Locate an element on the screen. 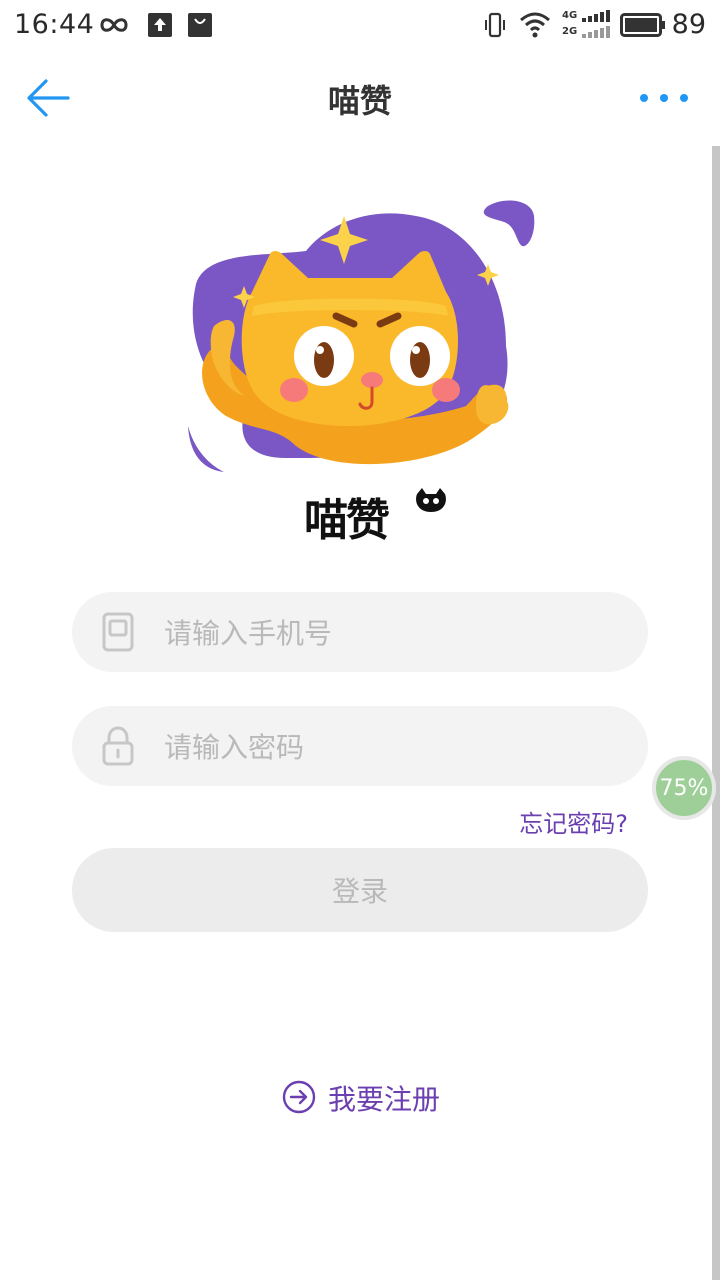 Image resolution: width=720 pixels, height=1280 pixels. app-header: 喵赞 is located at coordinates (360, 98).